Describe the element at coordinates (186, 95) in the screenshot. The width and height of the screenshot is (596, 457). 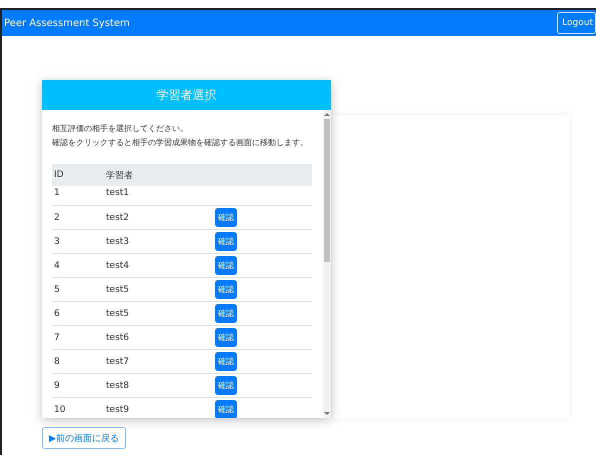
I see `dialog-title: 学習者選択` at that location.